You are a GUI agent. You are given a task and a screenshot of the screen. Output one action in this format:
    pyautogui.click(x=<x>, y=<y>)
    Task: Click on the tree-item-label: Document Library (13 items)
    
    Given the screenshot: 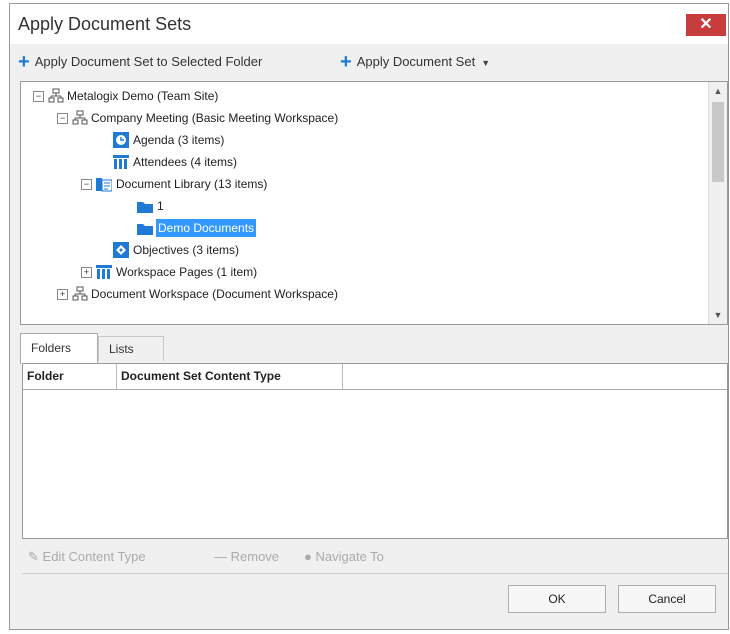 What is the action you would take?
    pyautogui.click(x=192, y=184)
    